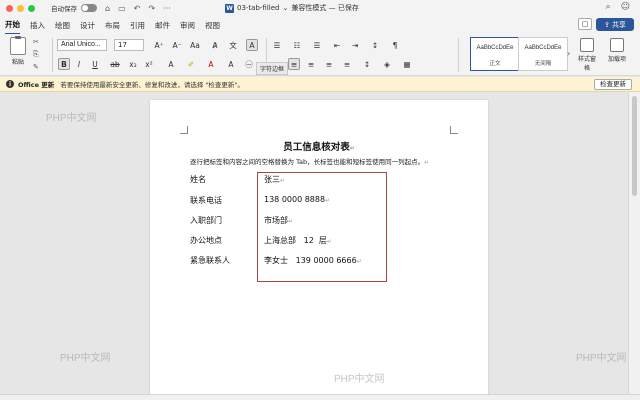 This screenshot has height=400, width=640. Describe the element at coordinates (137, 25) in the screenshot. I see `tab-references: 引用` at that location.